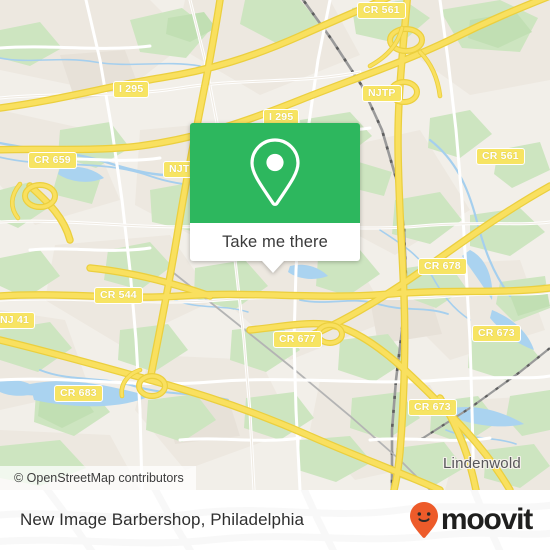 Image resolution: width=550 pixels, height=550 pixels. I want to click on road-shield-cr-673-south: CR 673, so click(432, 407).